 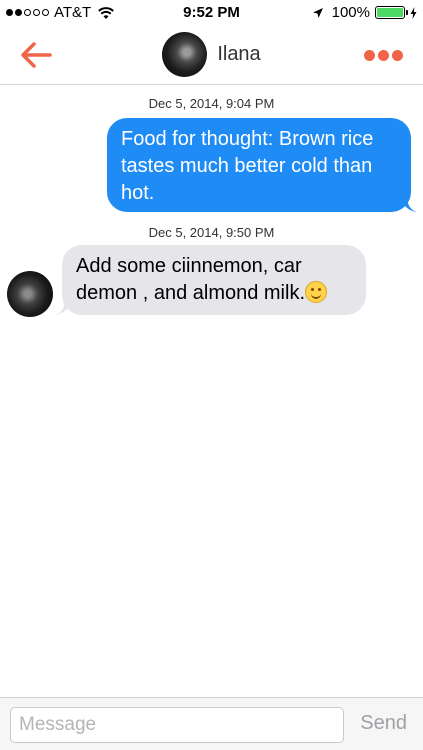 I want to click on status-right: 100%, so click(x=364, y=12).